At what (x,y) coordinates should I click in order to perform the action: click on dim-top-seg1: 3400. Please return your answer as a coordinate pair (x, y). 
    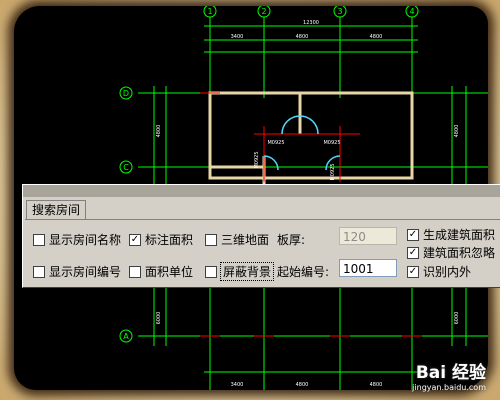
    Looking at the image, I should click on (237, 37).